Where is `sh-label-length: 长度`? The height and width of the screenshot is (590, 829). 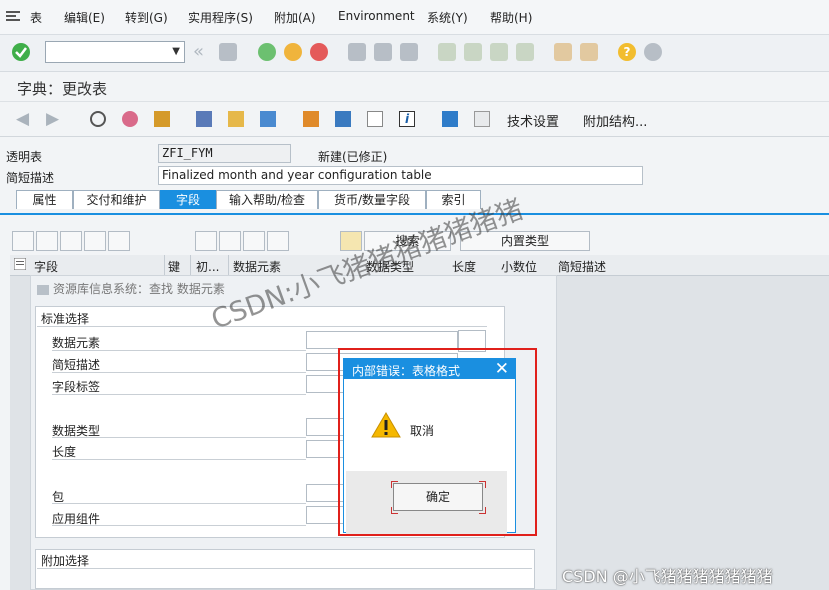 sh-label-length: 长度 is located at coordinates (64, 452).